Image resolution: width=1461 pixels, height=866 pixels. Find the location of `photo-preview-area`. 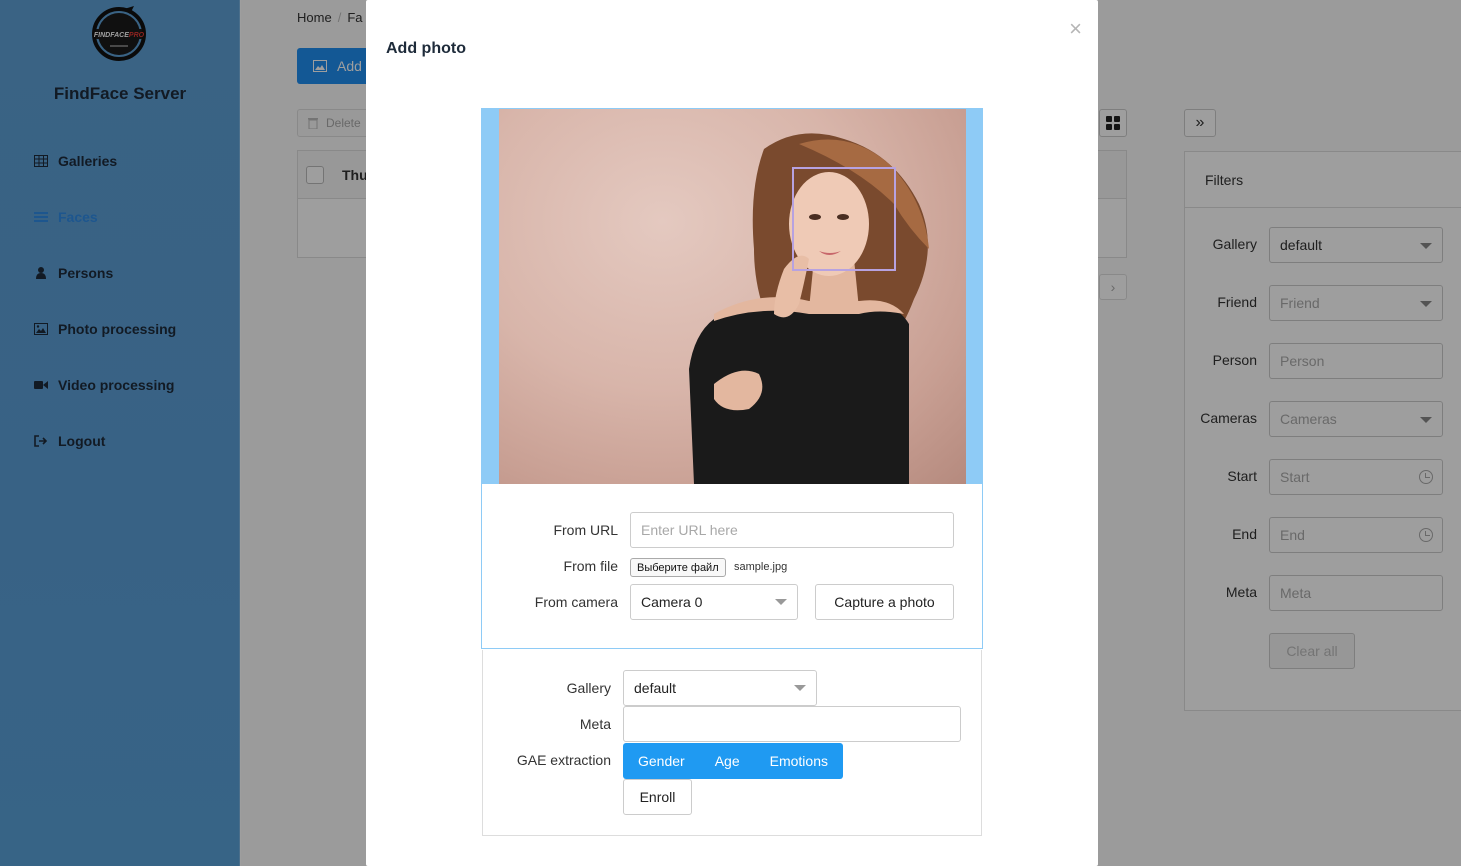

photo-preview-area is located at coordinates (732, 296).